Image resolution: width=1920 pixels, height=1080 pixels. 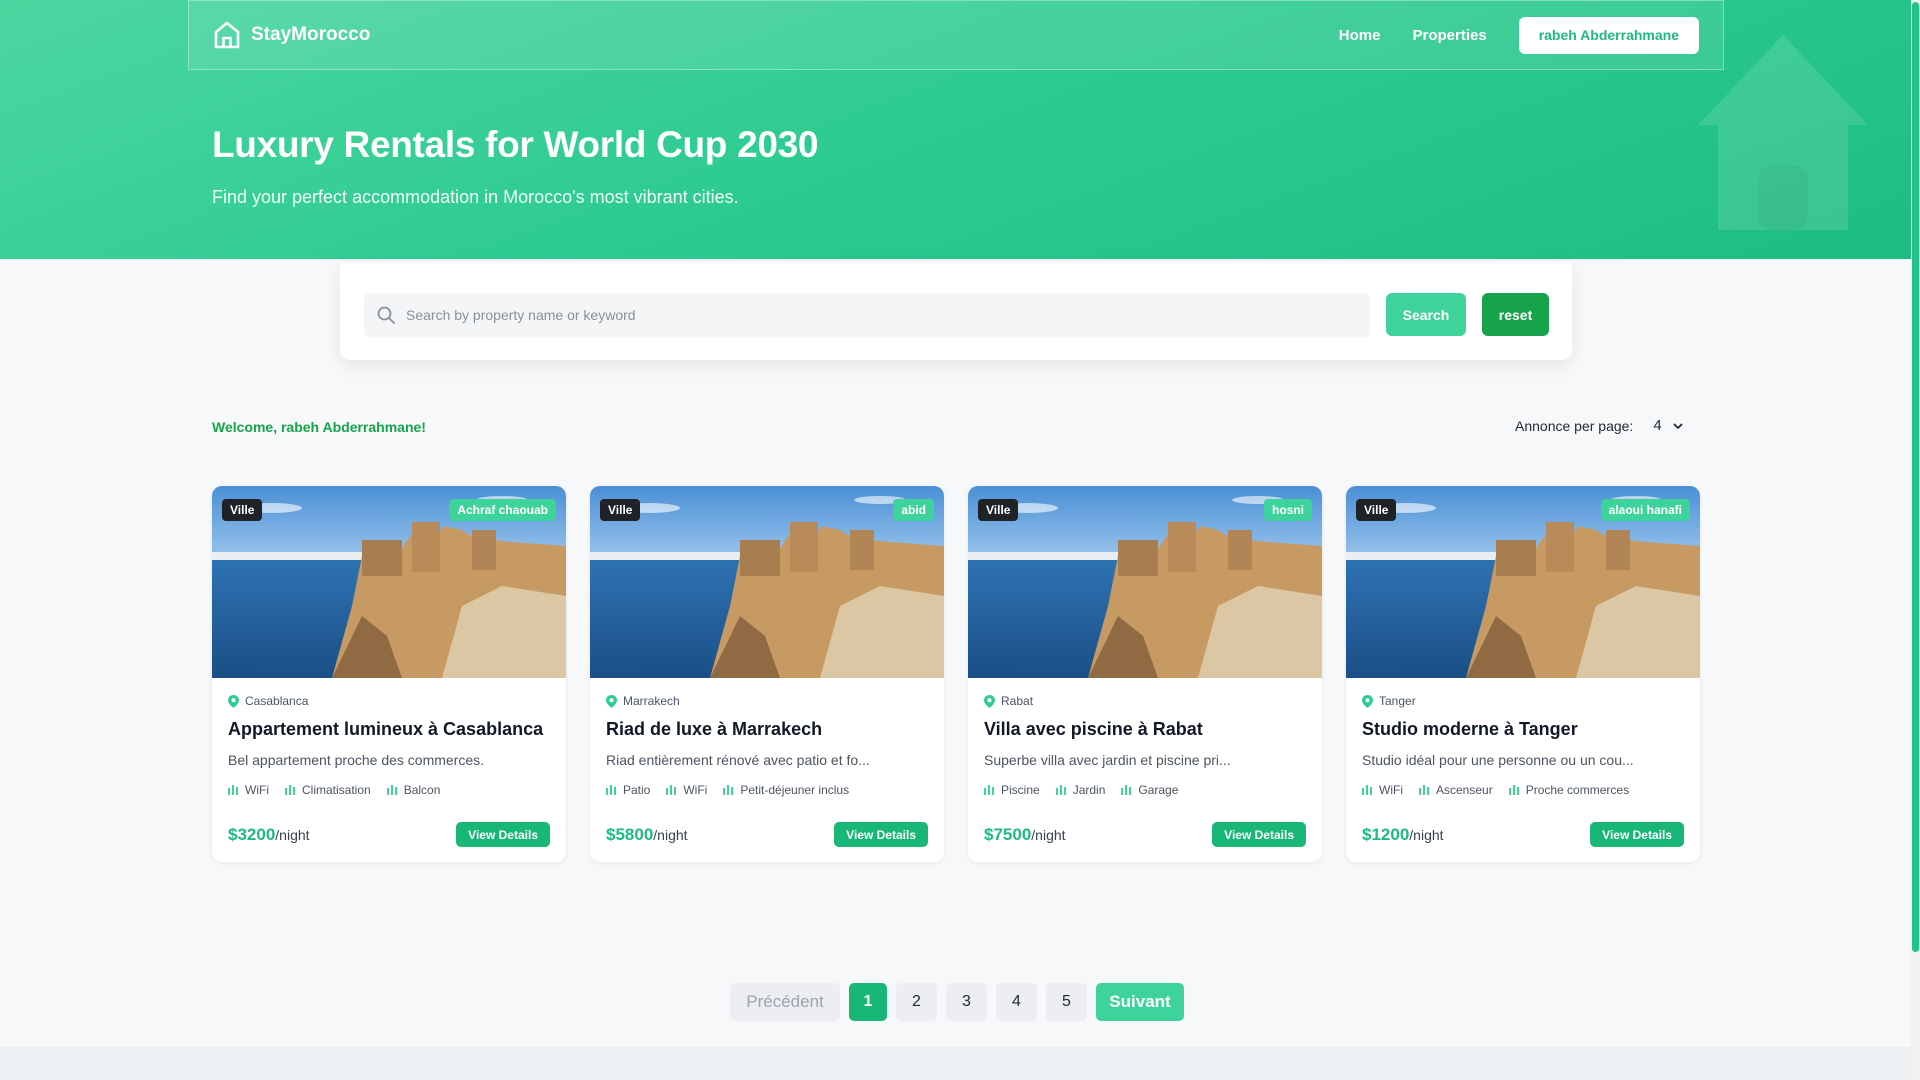 I want to click on page-4-button: 4, so click(x=1016, y=1002).